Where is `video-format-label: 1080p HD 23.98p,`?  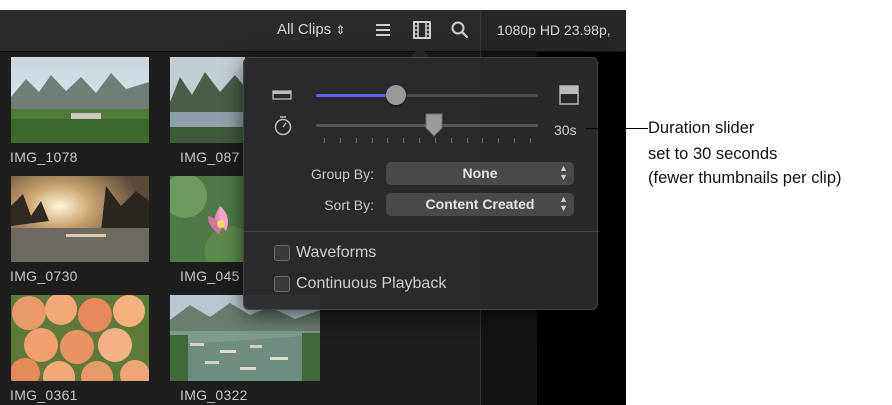 video-format-label: 1080p HD 23.98p, is located at coordinates (554, 30).